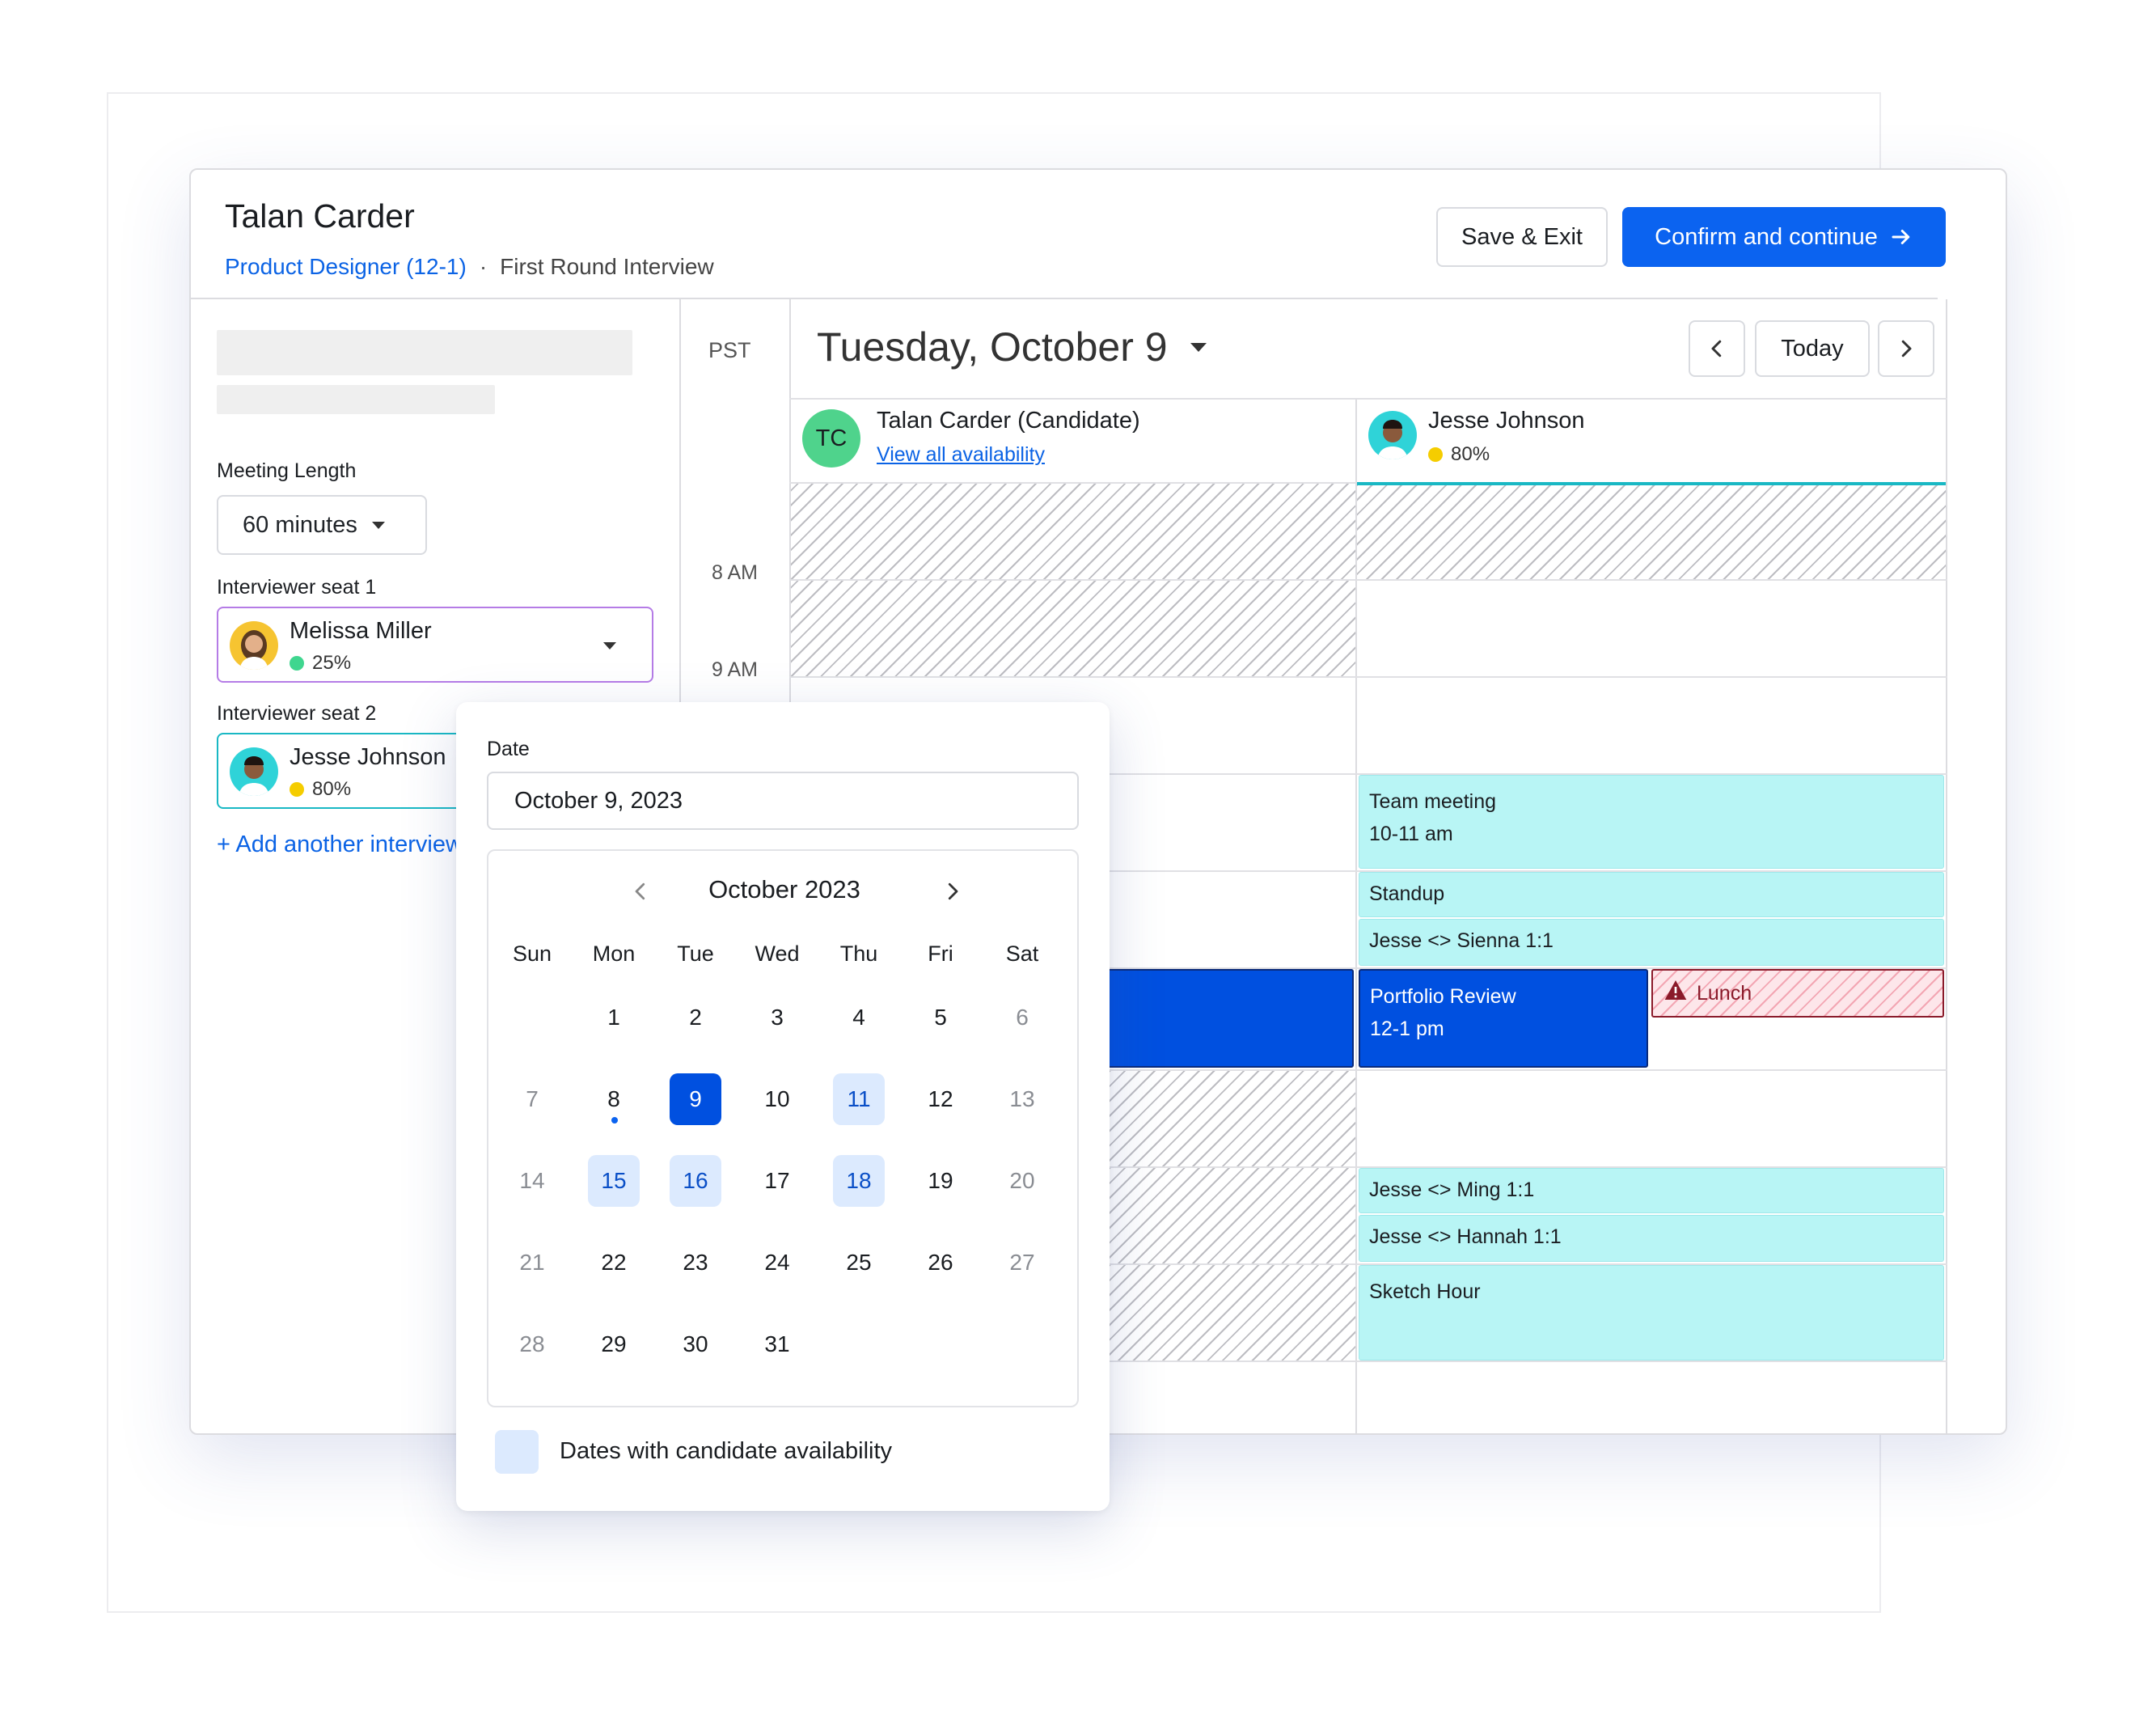 The image size is (2156, 1718). Describe the element at coordinates (1022, 1262) in the screenshot. I see `calendar-day: 27` at that location.